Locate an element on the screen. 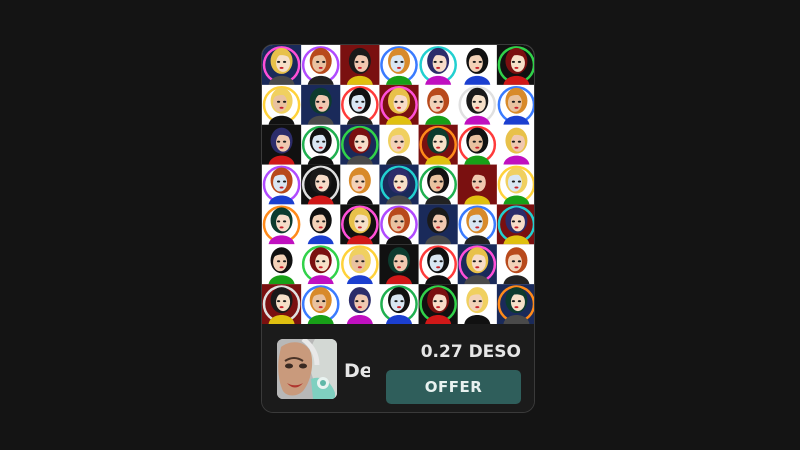 The image size is (800, 450). creator-avatar is located at coordinates (307, 369).